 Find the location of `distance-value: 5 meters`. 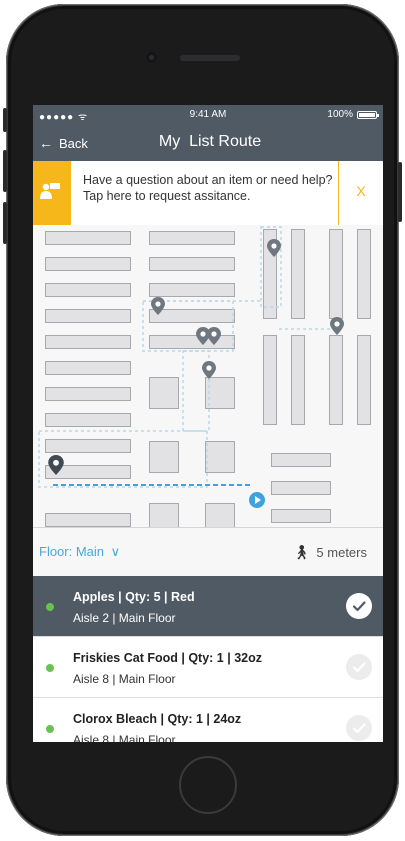

distance-value: 5 meters is located at coordinates (341, 552).